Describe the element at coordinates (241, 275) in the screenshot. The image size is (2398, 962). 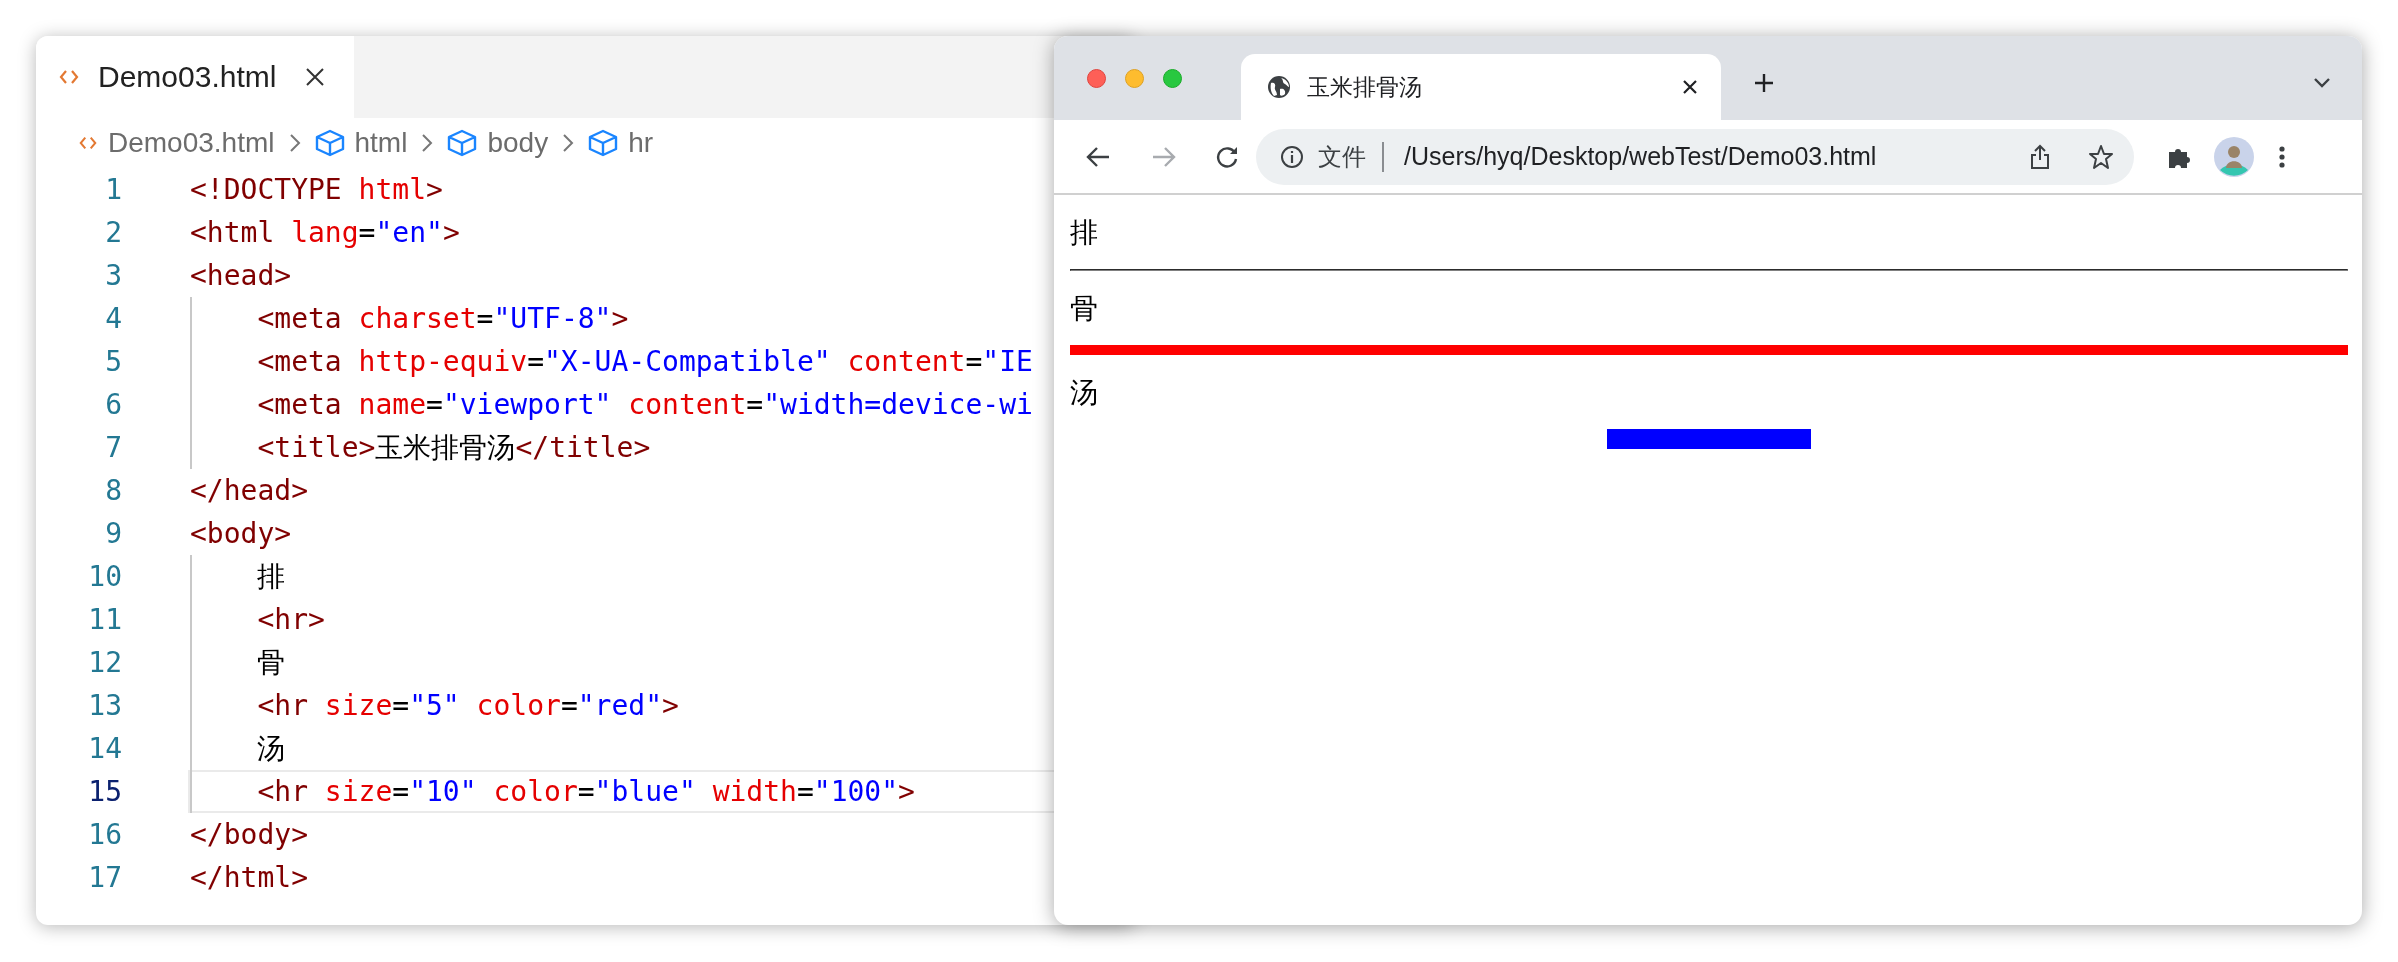
I see `code-line: <head>` at that location.